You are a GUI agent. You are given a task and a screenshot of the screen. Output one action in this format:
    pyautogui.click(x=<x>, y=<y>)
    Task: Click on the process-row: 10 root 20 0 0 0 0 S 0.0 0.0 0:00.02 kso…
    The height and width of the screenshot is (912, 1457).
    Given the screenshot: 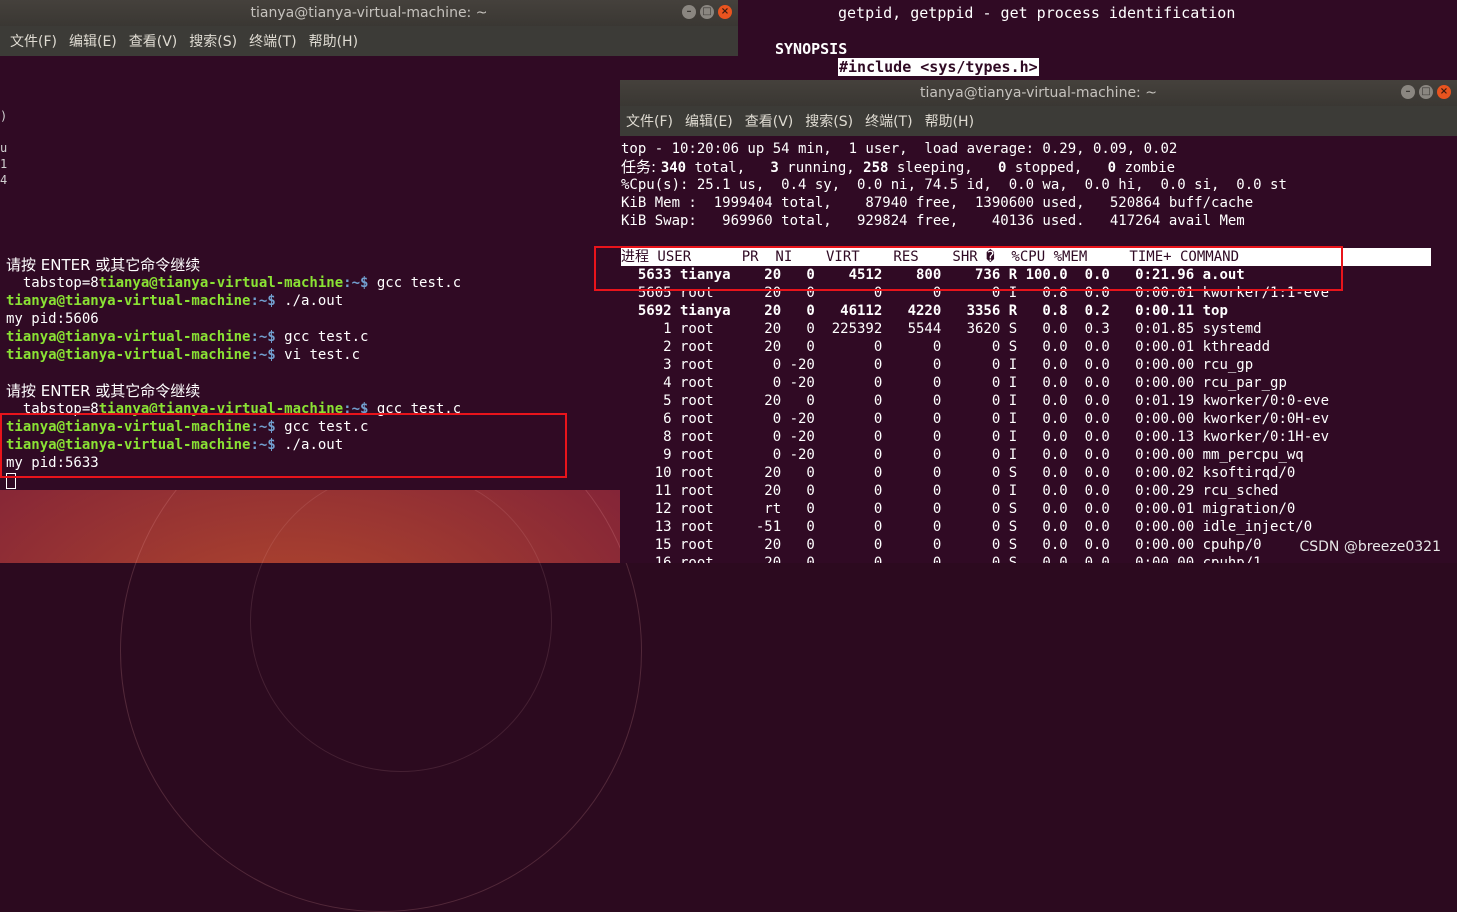 What is the action you would take?
    pyautogui.click(x=958, y=473)
    